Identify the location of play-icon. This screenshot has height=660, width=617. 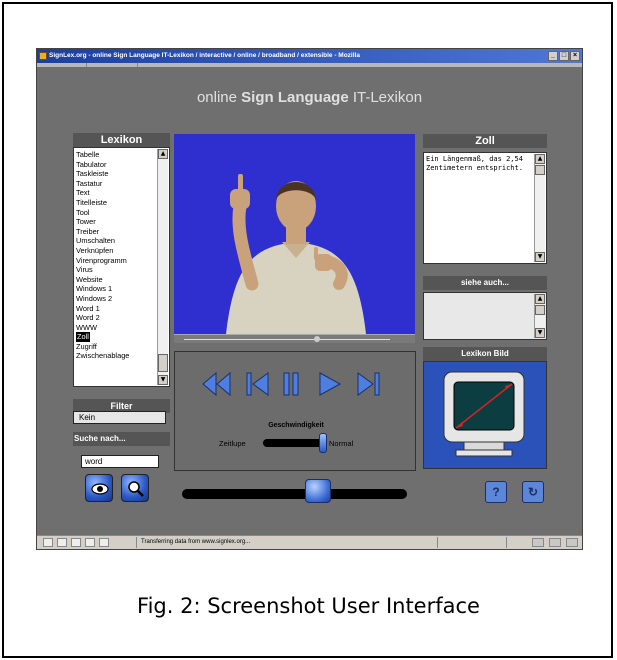
(330, 384).